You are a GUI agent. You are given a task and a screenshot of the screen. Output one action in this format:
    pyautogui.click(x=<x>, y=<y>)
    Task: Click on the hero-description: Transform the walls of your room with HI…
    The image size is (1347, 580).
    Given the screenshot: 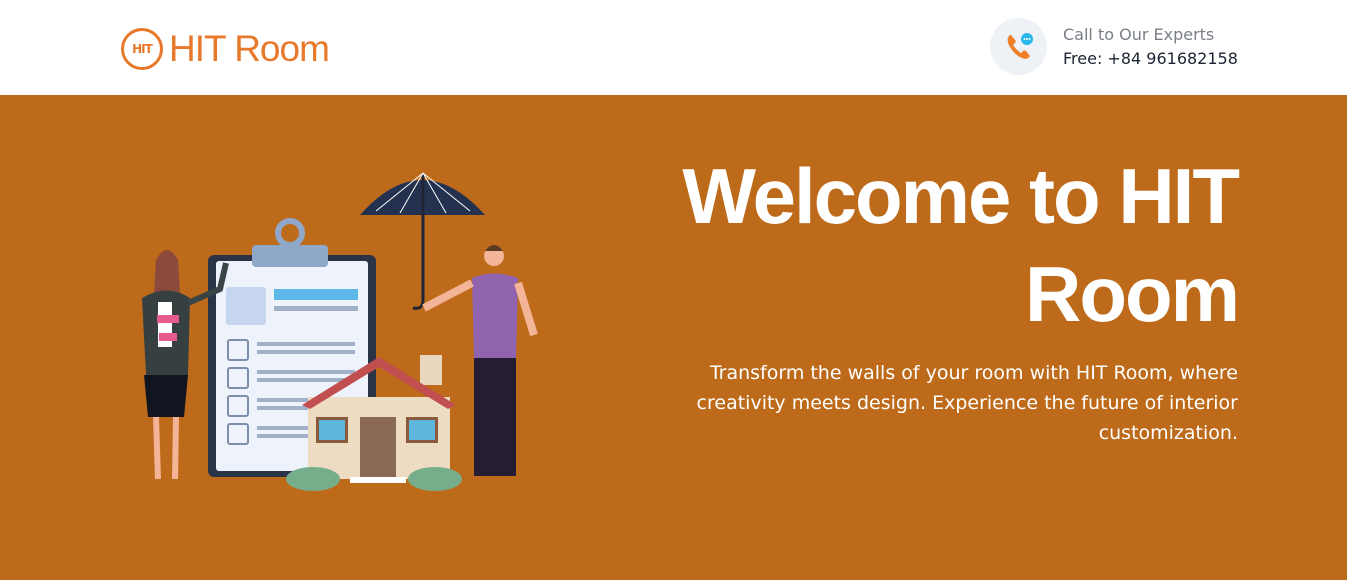 What is the action you would take?
    pyautogui.click(x=967, y=403)
    